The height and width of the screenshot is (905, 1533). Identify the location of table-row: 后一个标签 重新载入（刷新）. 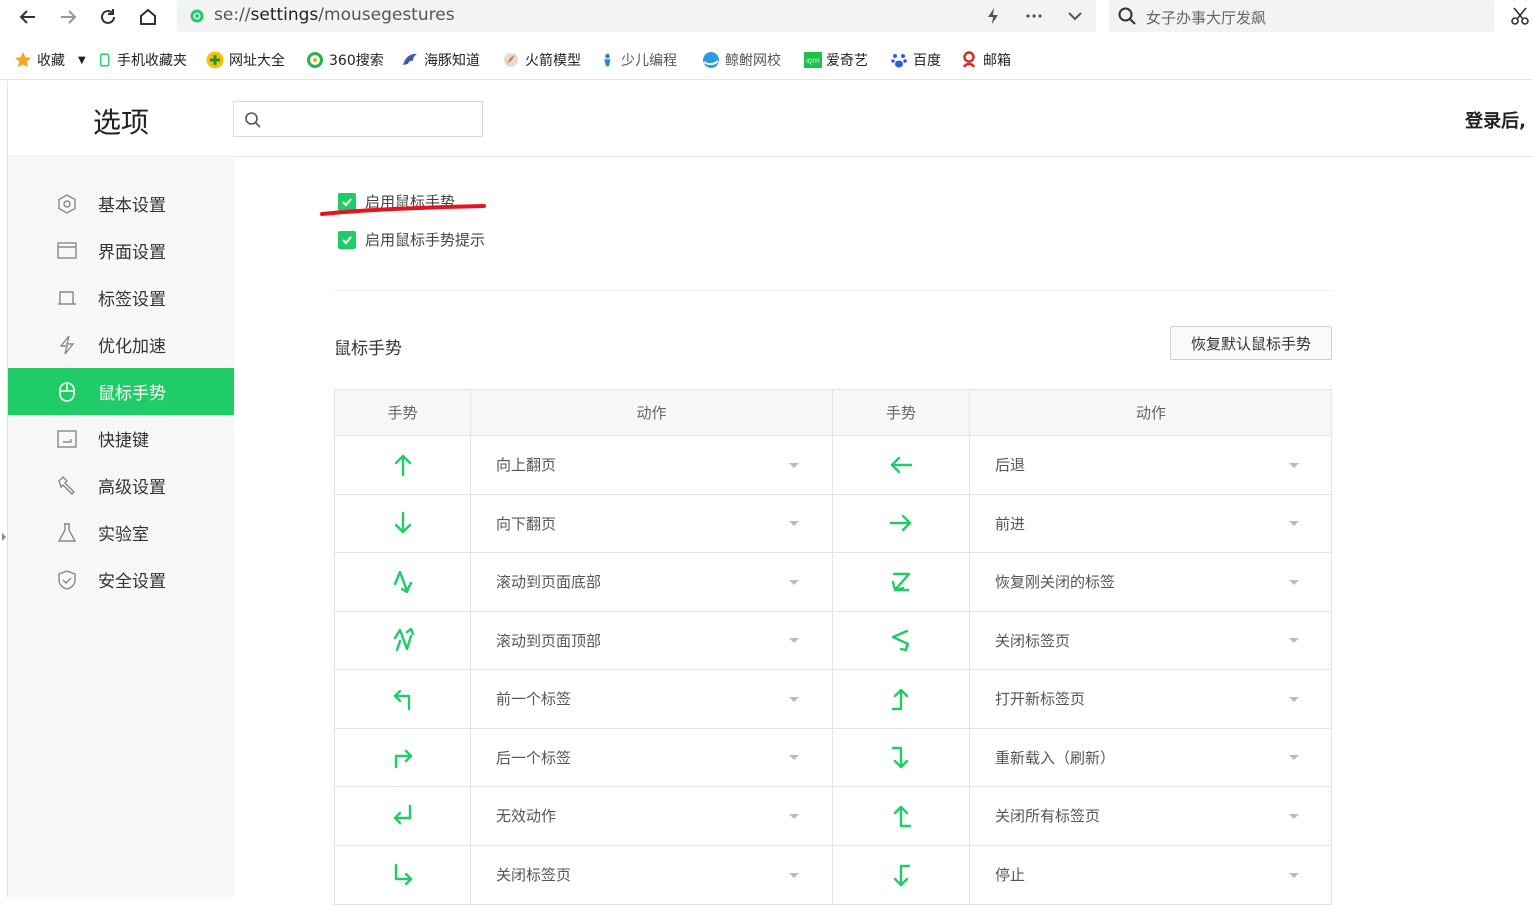
(833, 757).